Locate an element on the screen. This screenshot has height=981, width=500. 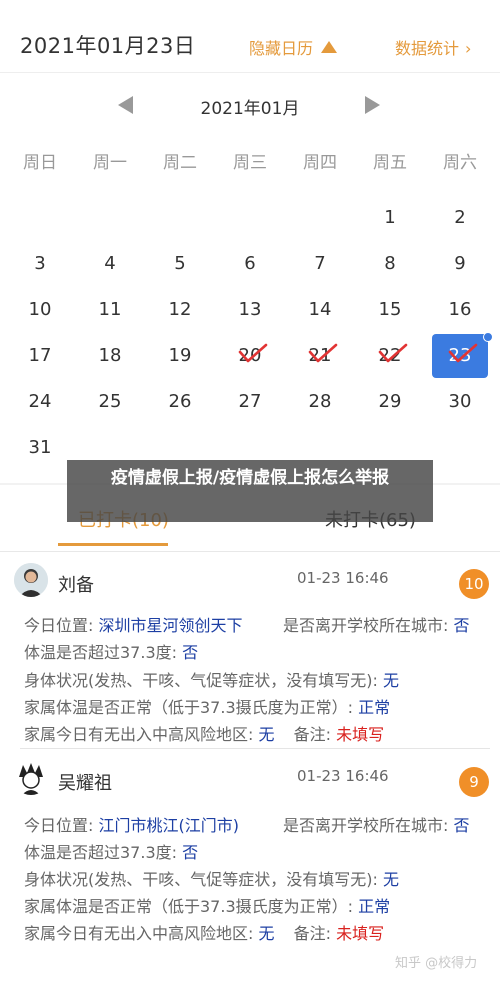
calendar-day-22: 22 is located at coordinates (390, 355).